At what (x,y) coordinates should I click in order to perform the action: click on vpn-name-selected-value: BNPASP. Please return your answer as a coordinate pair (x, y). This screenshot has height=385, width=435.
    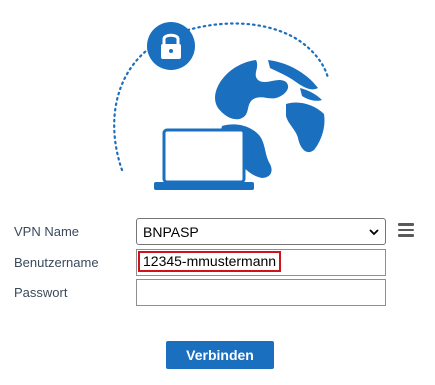
    Looking at the image, I should click on (171, 232).